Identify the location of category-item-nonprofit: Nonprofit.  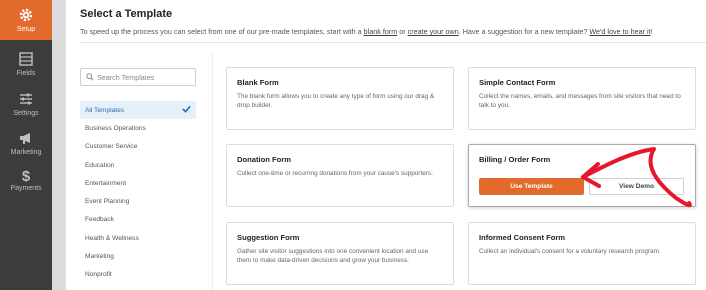
(138, 275).